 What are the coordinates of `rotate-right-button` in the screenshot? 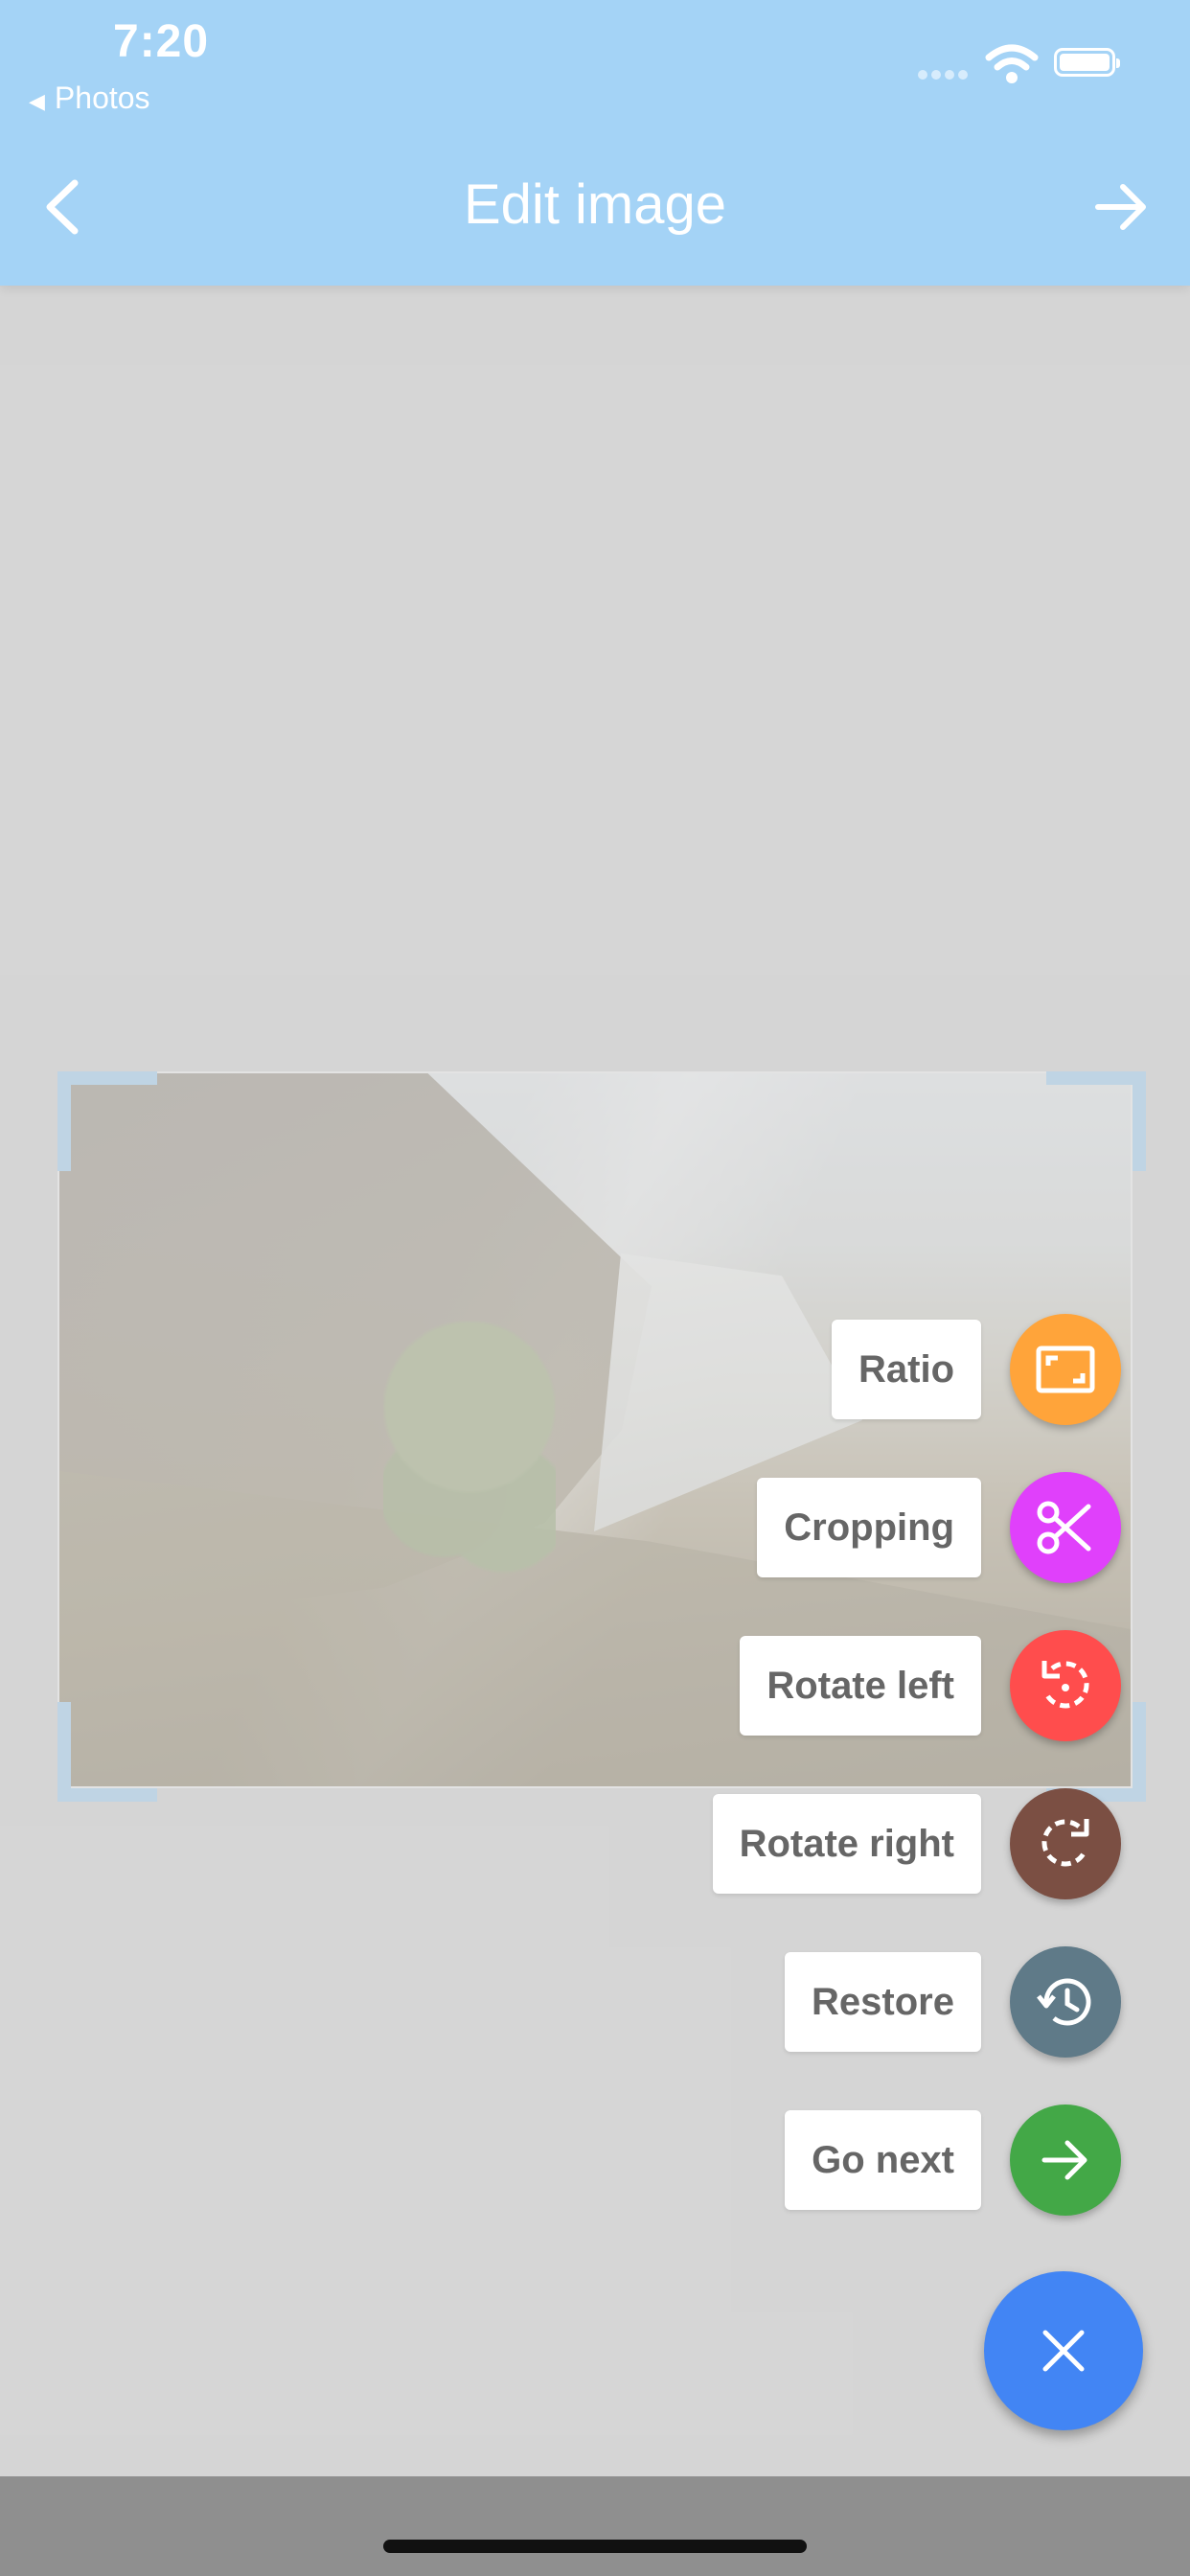 It's located at (1066, 1843).